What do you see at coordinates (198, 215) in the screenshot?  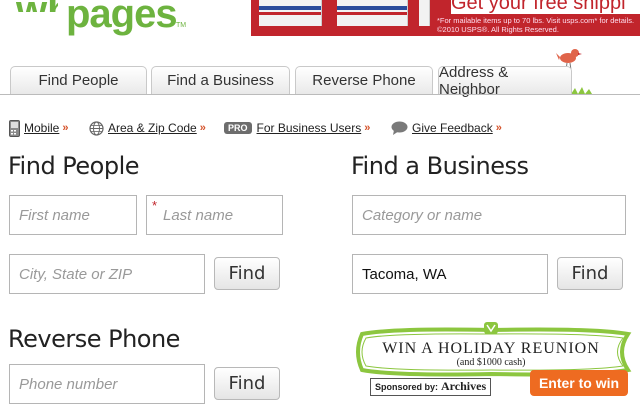 I see `last-name-placeholder: Last name` at bounding box center [198, 215].